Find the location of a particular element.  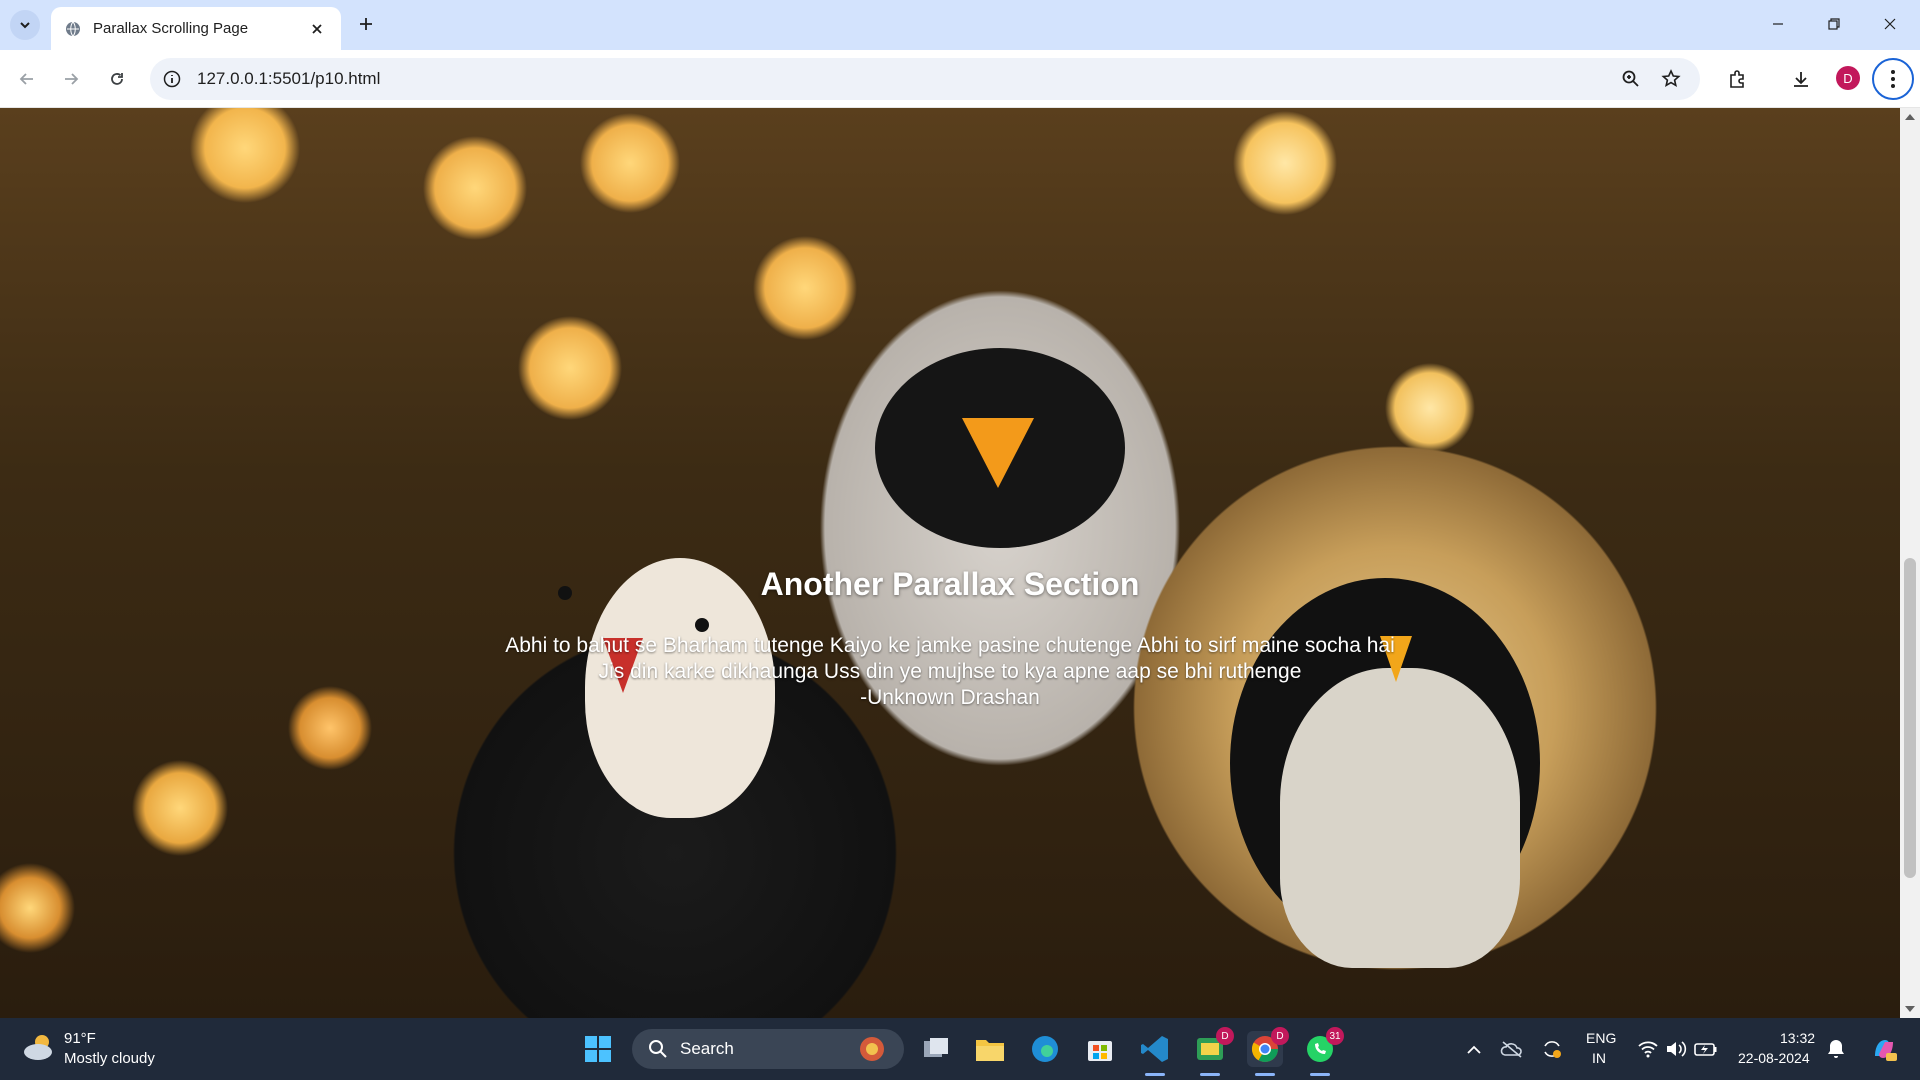

plus-icon is located at coordinates (366, 24).